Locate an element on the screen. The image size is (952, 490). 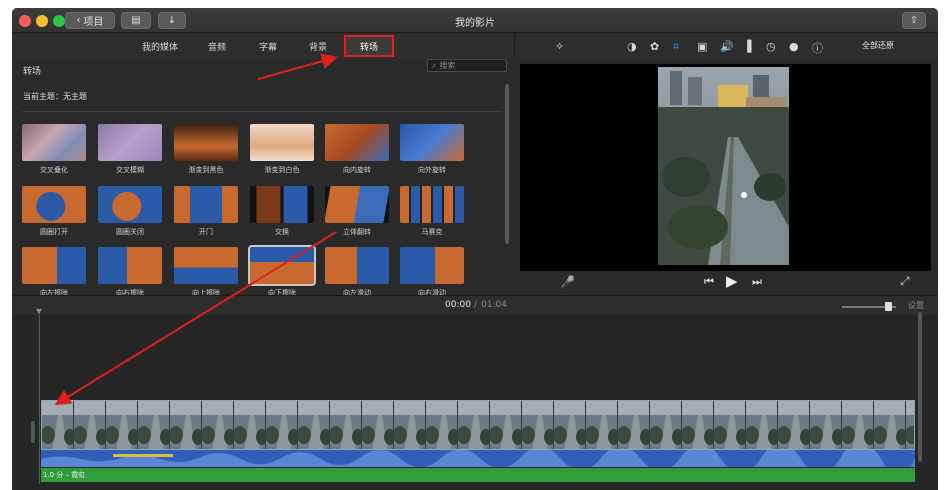
video-frame is located at coordinates (723, 166).